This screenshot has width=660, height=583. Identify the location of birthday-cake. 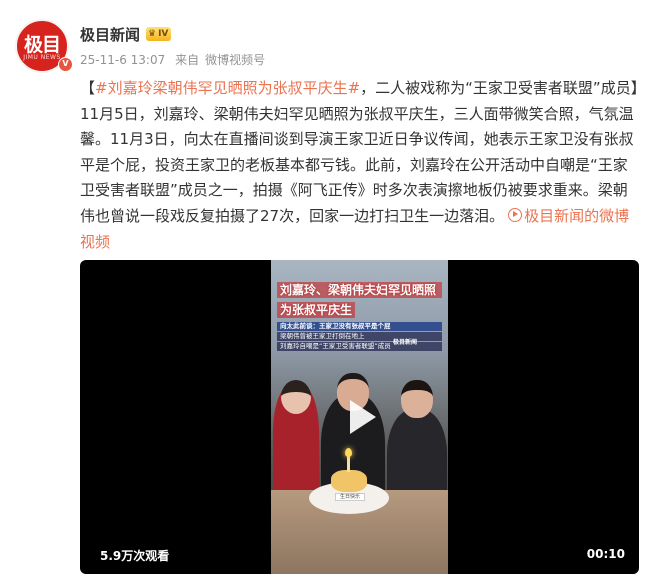
(349, 481).